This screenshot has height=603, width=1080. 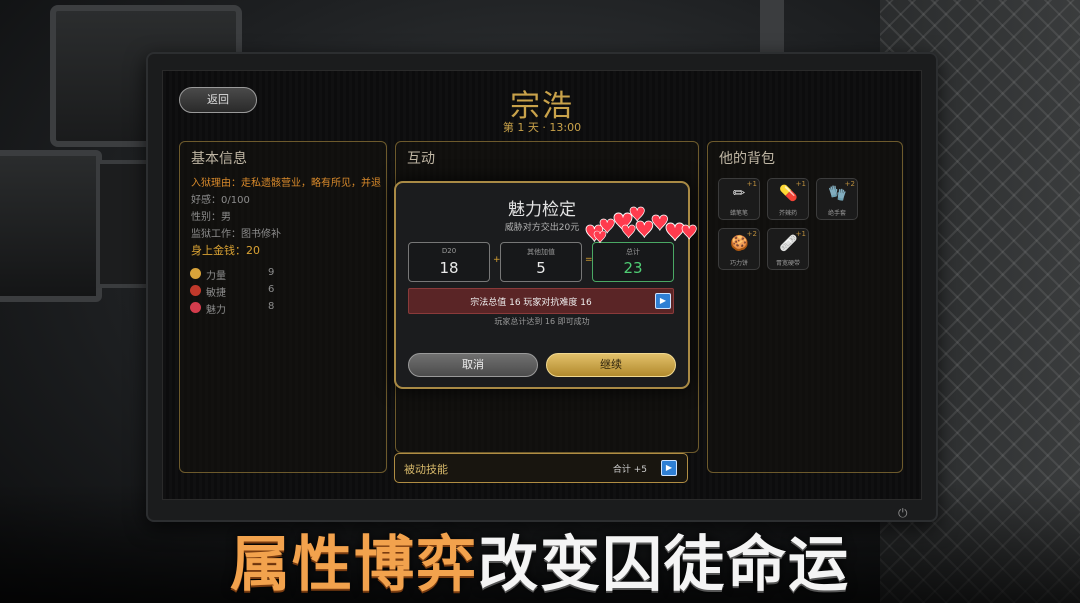 What do you see at coordinates (788, 193) in the screenshot?
I see `pill-icon: 💊` at bounding box center [788, 193].